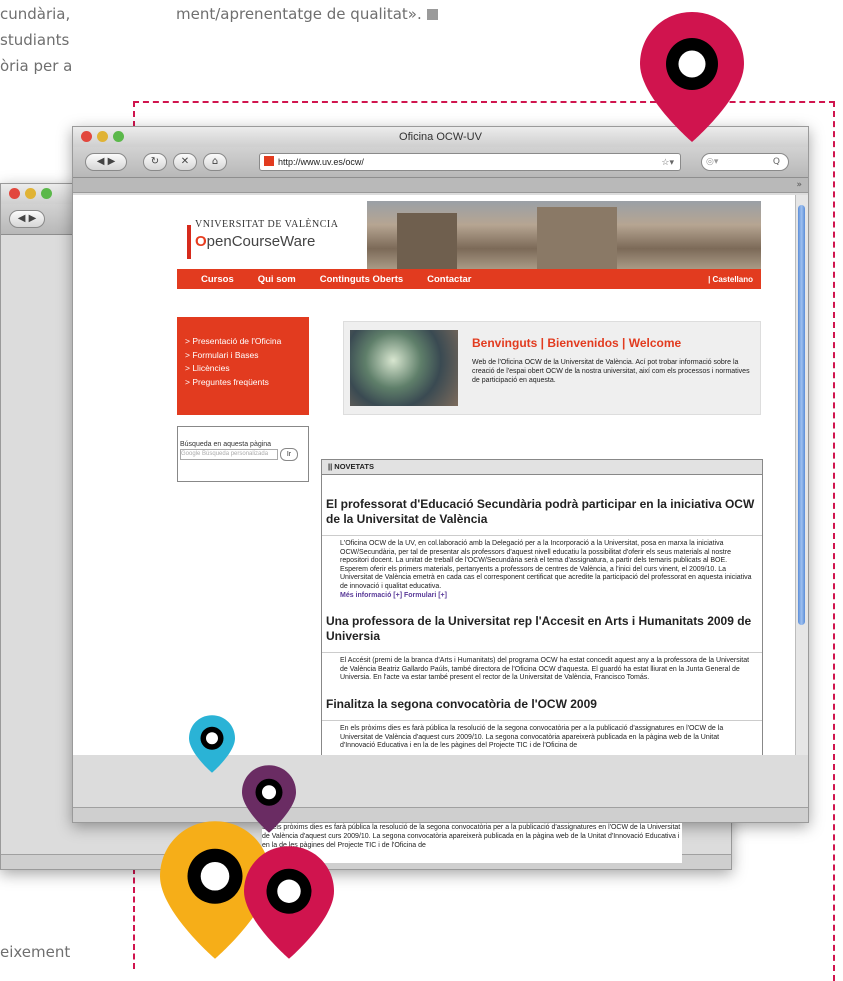 This screenshot has height=981, width=843. Describe the element at coordinates (267, 224) in the screenshot. I see `university-name: VNIVERSITAT DE VALÈNCIA` at that location.